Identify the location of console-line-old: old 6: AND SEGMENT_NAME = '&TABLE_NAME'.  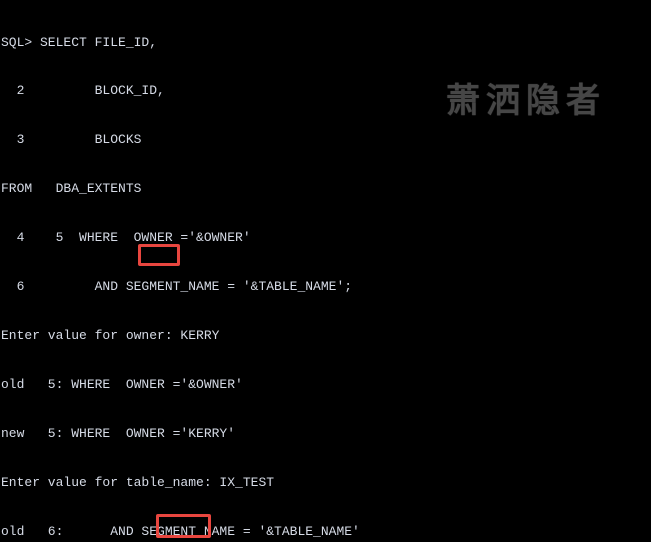
(180, 531).